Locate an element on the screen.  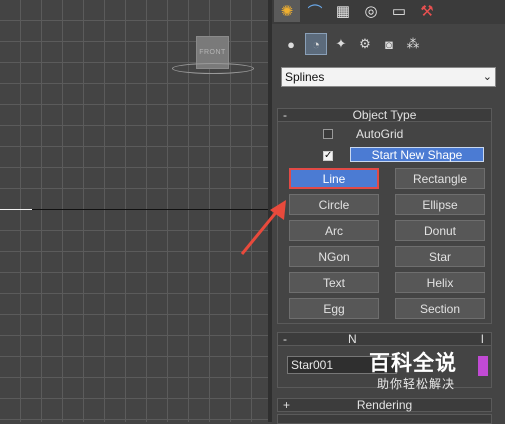
object-name-value: Star001 is located at coordinates (312, 365).